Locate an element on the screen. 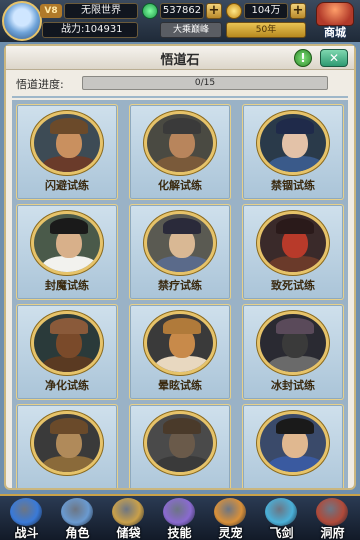  panel-header: 悟道石 ! ✕ is located at coordinates (180, 58).